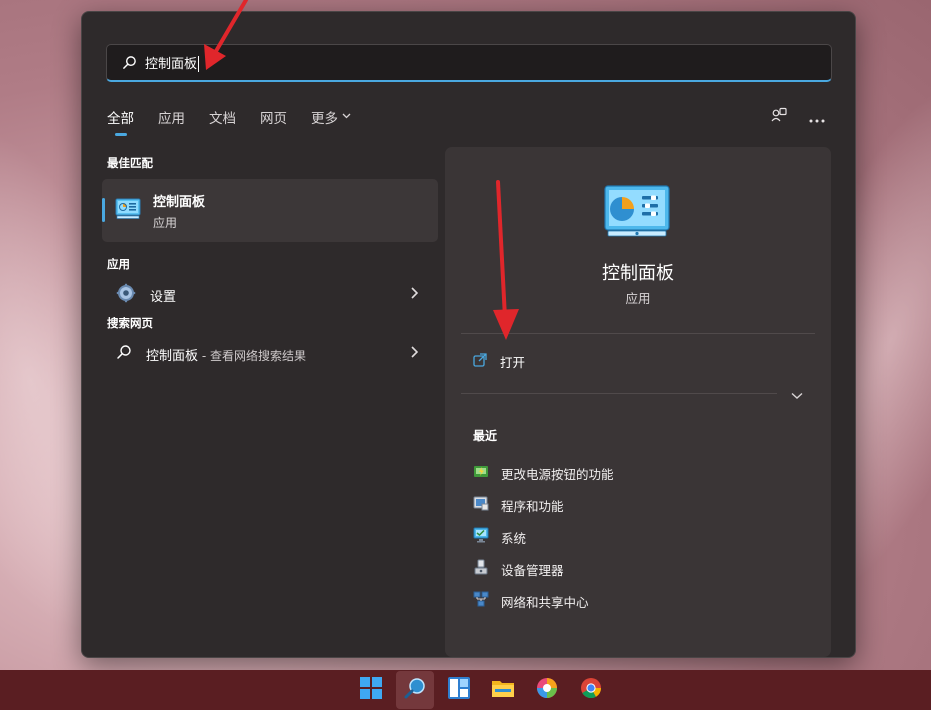 This screenshot has width=931, height=710. I want to click on file-explorer-button, so click(503, 690).